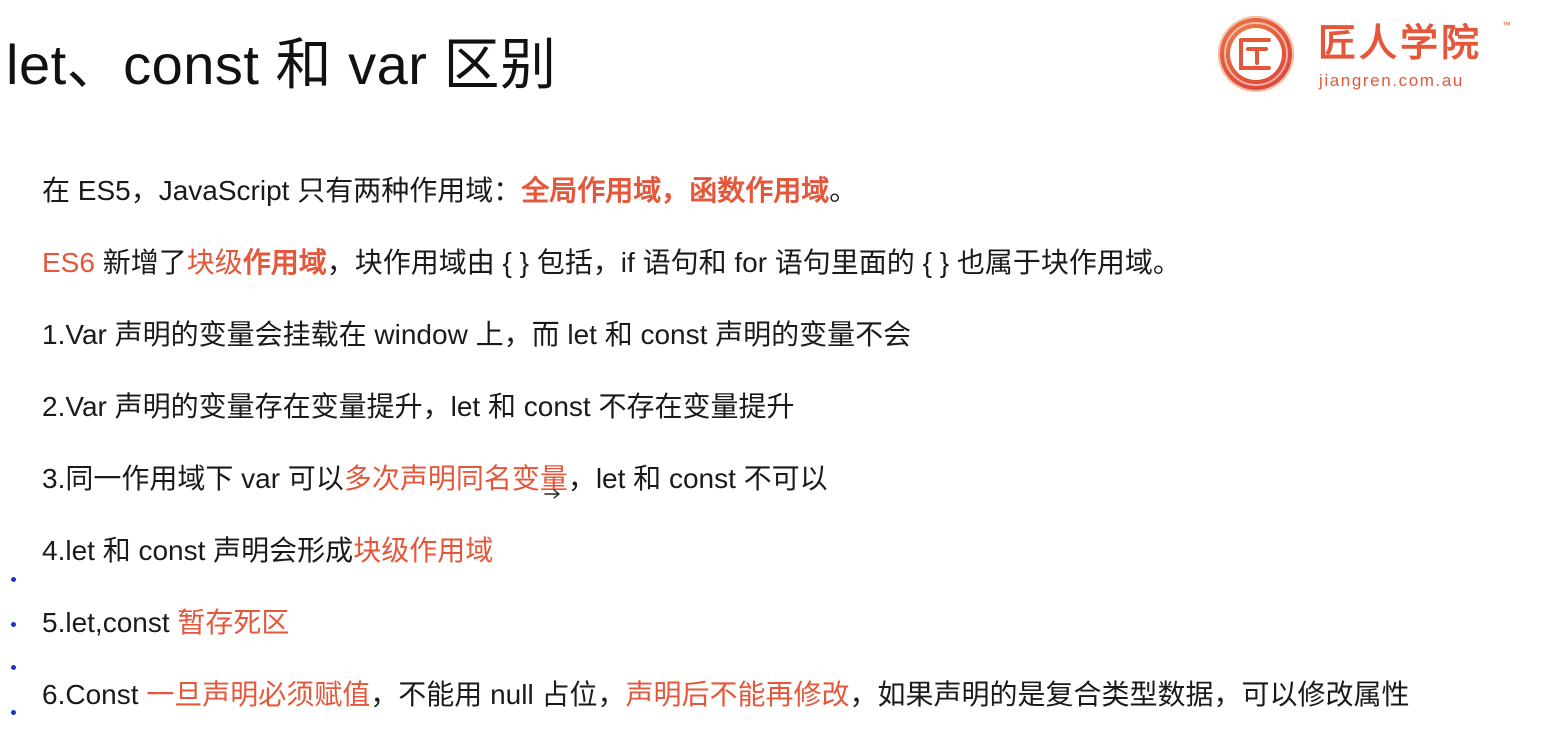 The width and height of the screenshot is (1555, 730). I want to click on text-line-scope-es5: 在 ES5，JavaScript 只有两种作用域：全局作用域，函数作用域。, so click(449, 191).